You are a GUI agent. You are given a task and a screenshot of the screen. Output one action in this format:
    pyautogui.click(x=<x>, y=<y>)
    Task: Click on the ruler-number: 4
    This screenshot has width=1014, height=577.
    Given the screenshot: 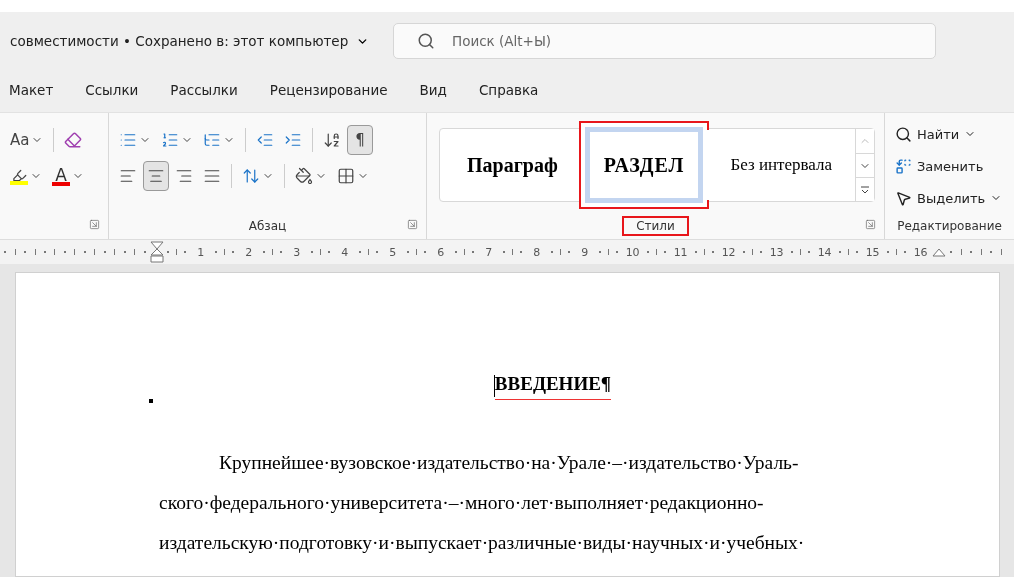 What is the action you would take?
    pyautogui.click(x=345, y=252)
    